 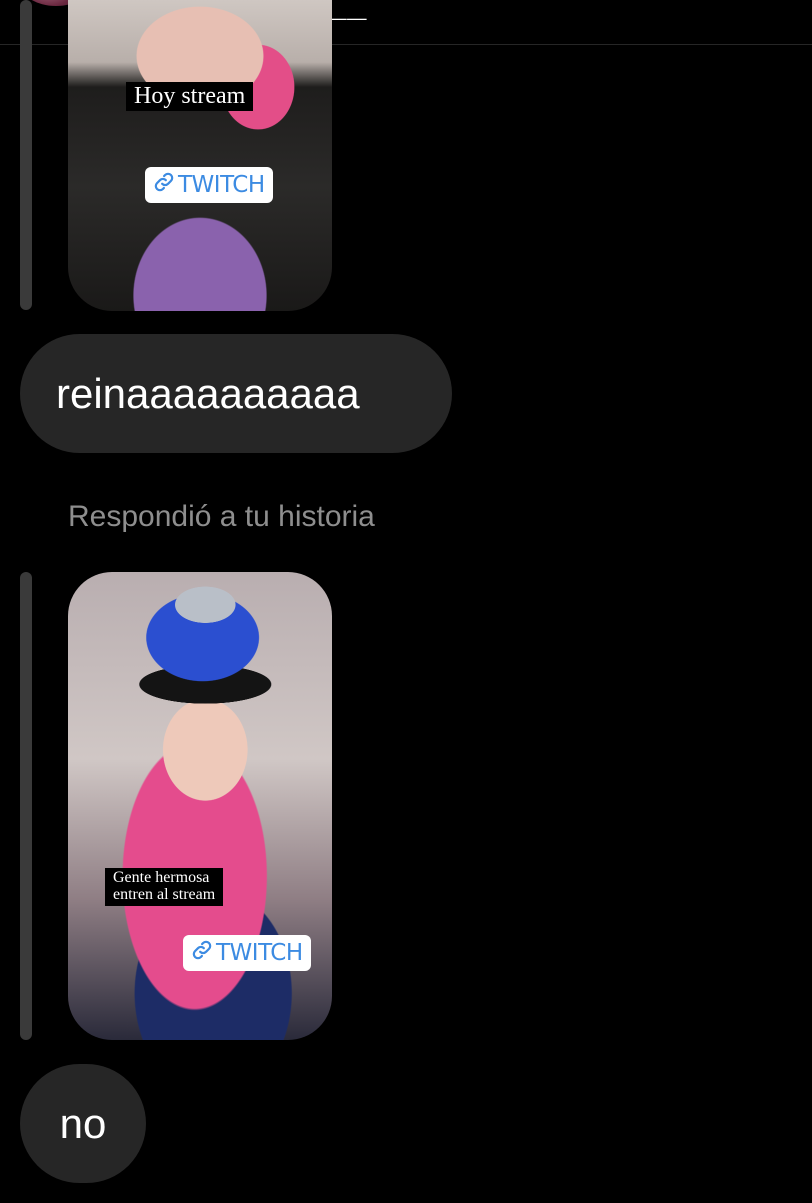 I want to click on message-bubble: reinaaaaaaaaaa, so click(x=236, y=393).